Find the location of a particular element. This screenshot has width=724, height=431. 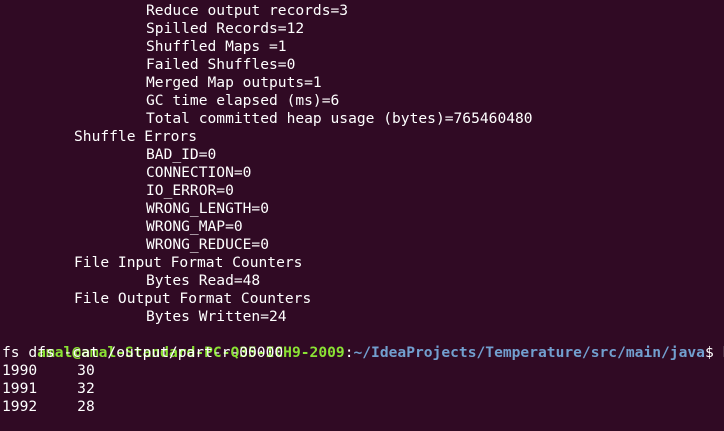

counter-line: Merged Map outputs=1 is located at coordinates (234, 82).